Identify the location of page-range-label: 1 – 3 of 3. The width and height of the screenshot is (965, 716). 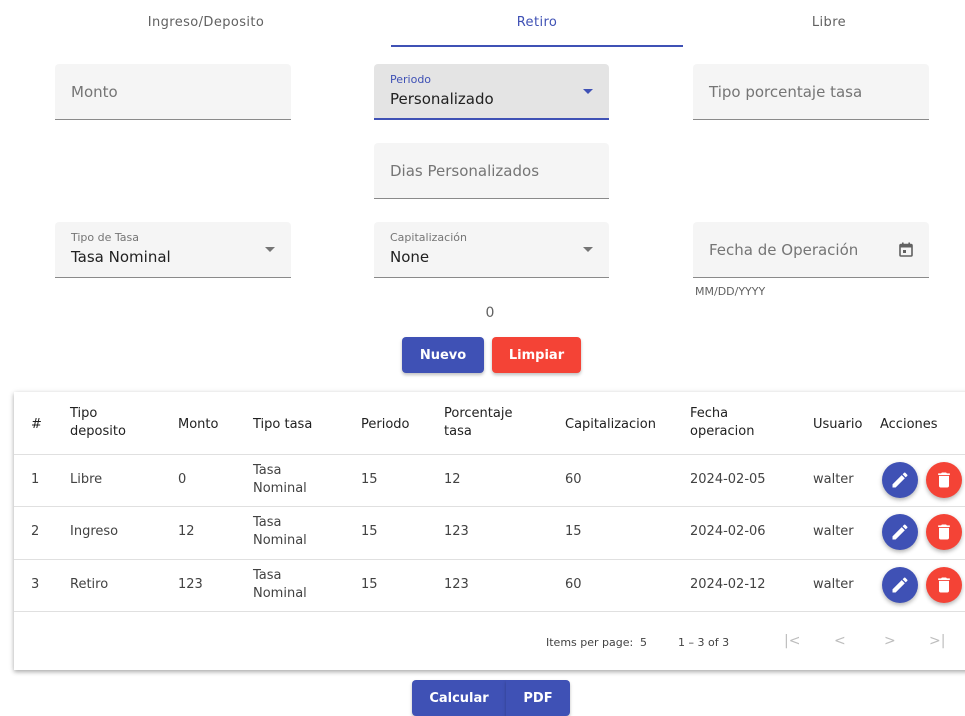
(704, 642).